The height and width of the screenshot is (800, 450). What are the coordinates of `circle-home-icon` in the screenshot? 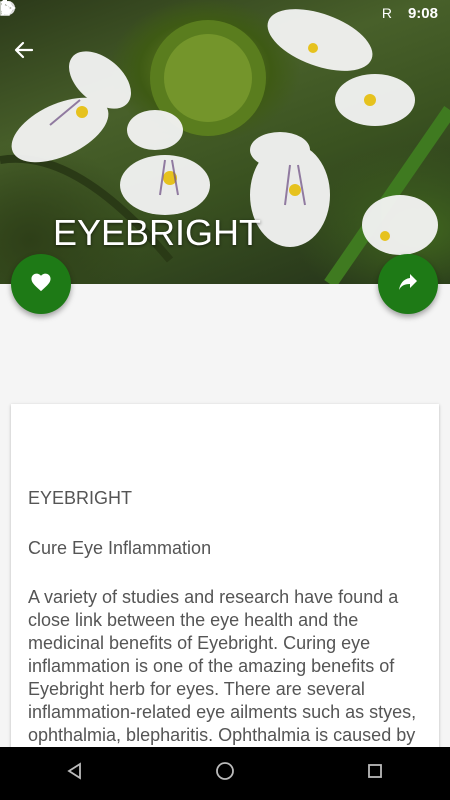 It's located at (225, 773).